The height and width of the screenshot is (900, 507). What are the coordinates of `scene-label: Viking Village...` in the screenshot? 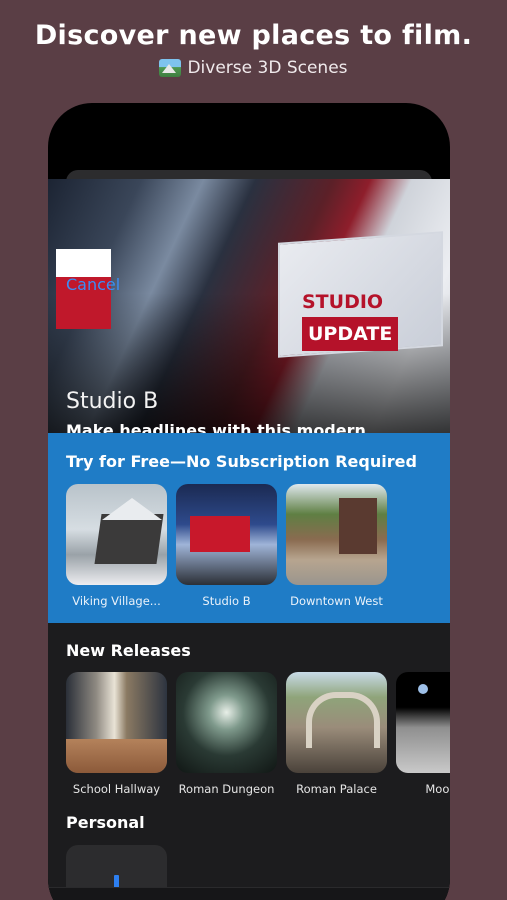 It's located at (116, 601).